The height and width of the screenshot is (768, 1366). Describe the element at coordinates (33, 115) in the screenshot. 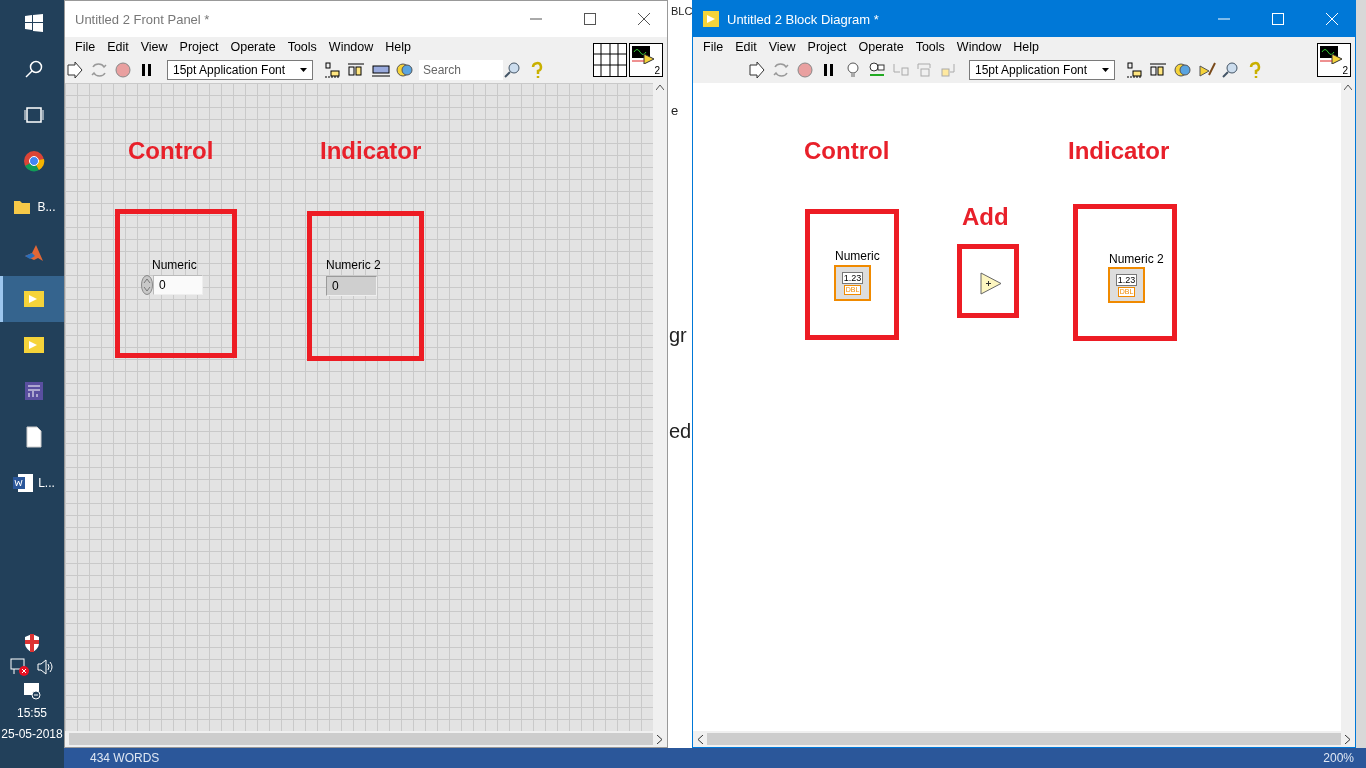

I see `task-view-icon` at that location.